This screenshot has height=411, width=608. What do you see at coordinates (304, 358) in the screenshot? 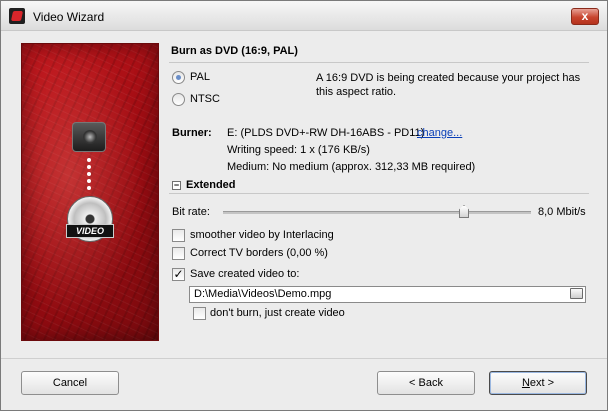
I see `footer-divider` at bounding box center [304, 358].